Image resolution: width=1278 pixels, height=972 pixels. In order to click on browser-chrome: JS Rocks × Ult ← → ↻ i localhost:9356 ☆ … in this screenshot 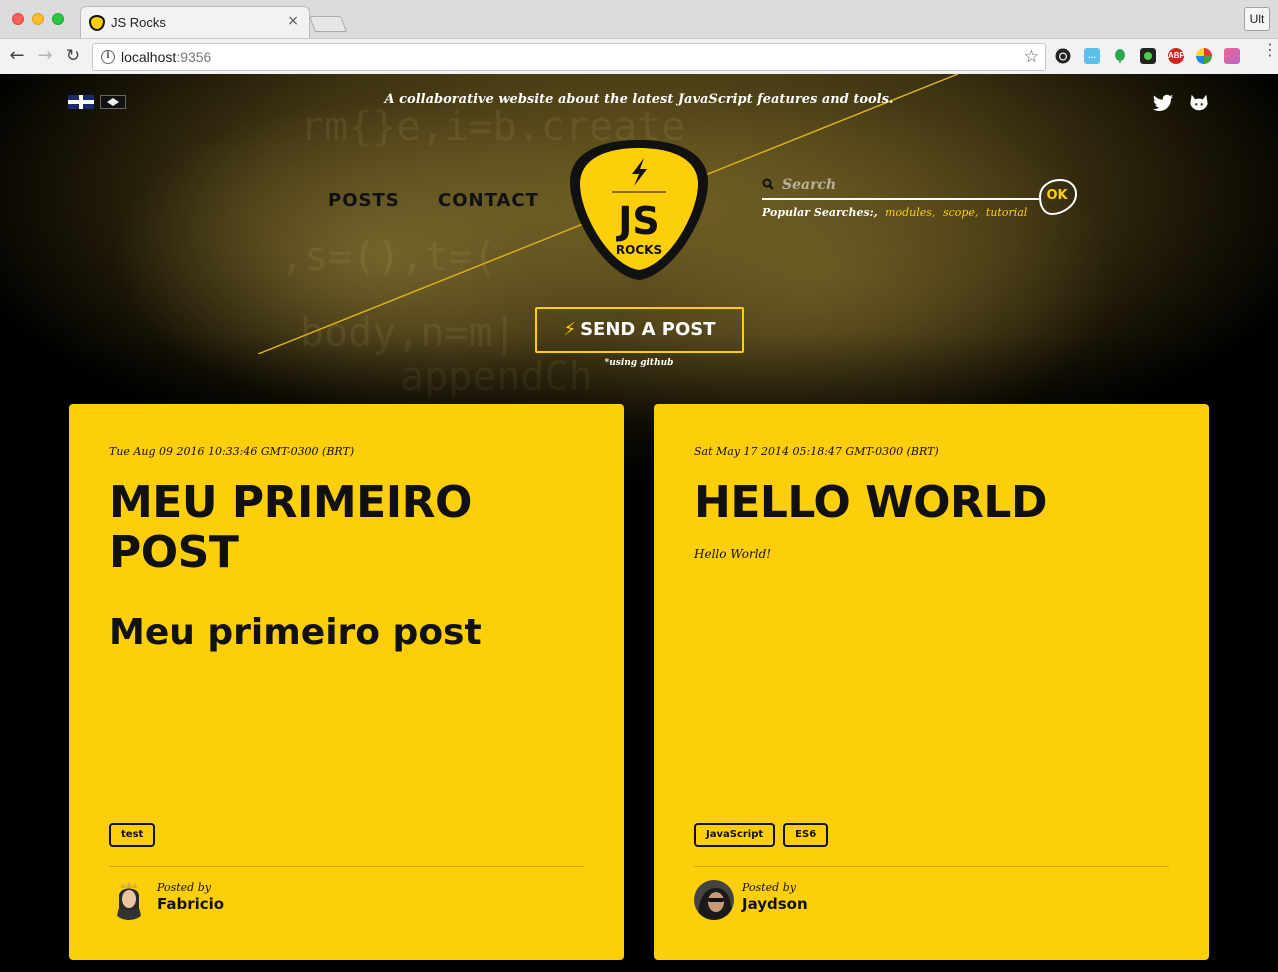, I will do `click(639, 37)`.